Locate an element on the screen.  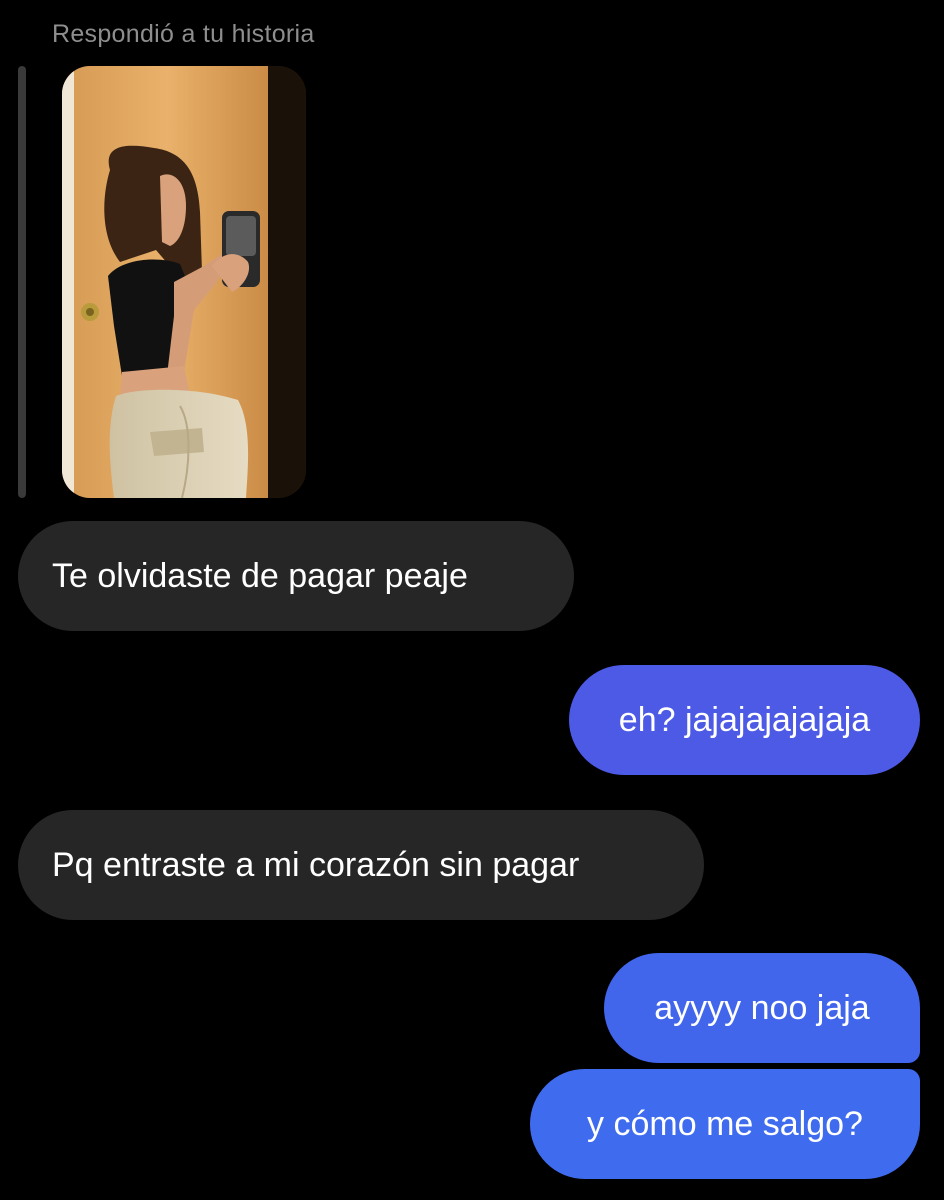
message-bubble-outgoing: ayyyy noo jaja is located at coordinates (762, 1008).